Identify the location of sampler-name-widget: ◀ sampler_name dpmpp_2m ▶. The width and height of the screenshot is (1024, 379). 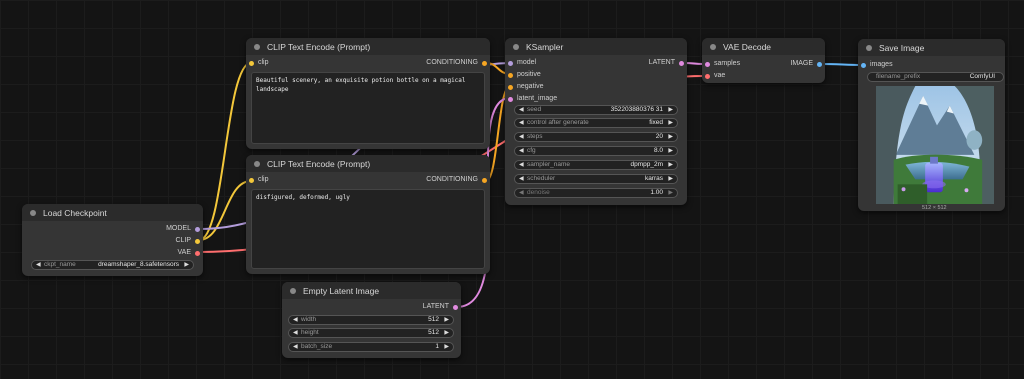
(596, 165).